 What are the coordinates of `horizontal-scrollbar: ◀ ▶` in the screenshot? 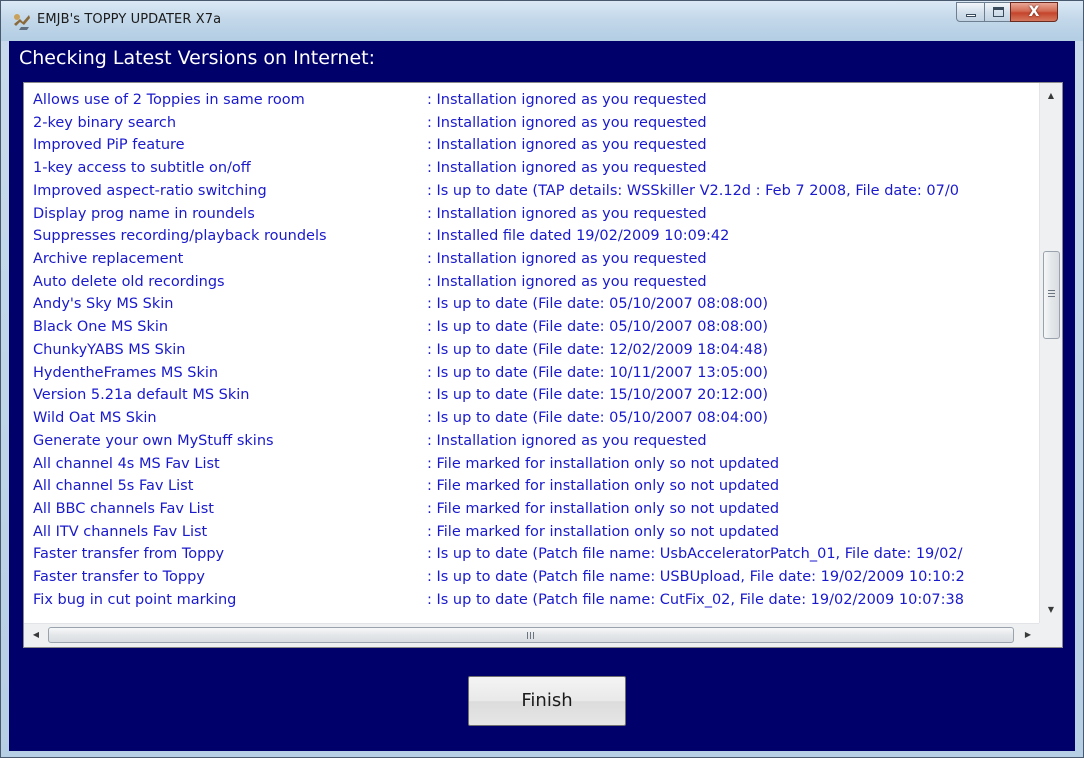 It's located at (543, 635).